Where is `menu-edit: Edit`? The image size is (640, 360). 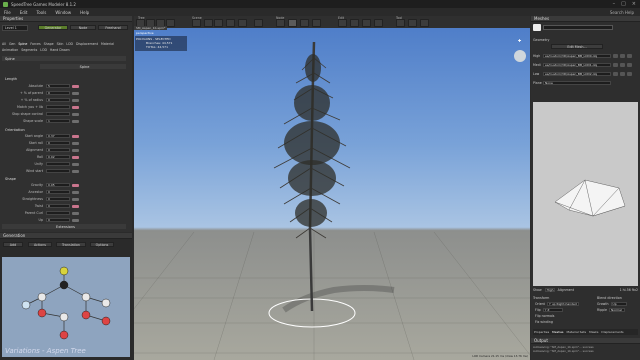
menu-edit: Edit is located at coordinates (24, 12).